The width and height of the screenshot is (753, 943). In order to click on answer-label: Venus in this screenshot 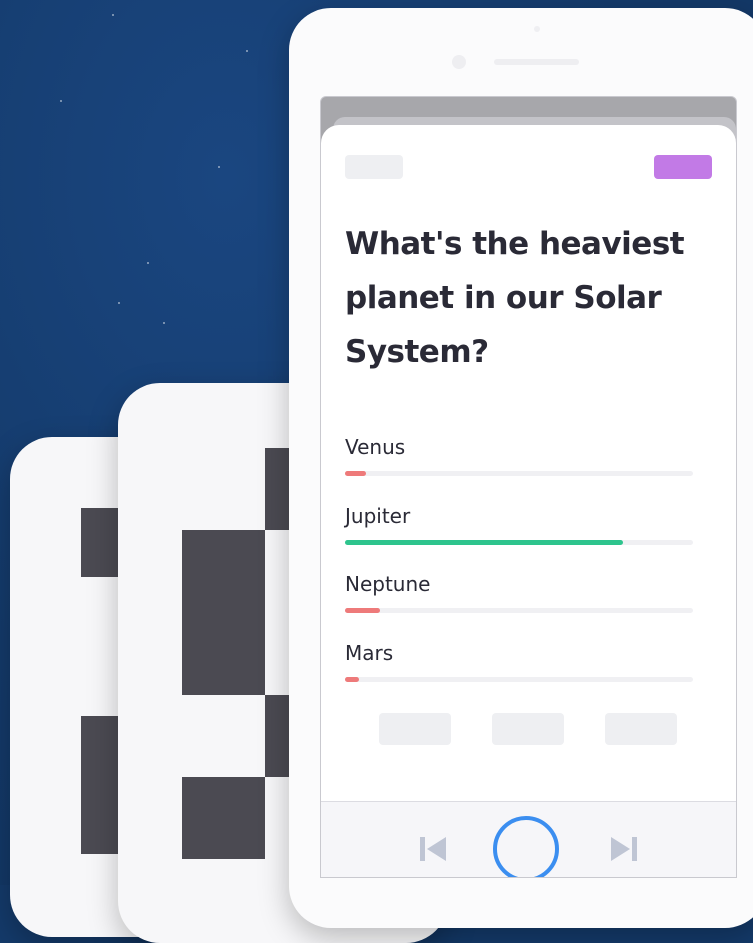, I will do `click(375, 447)`.